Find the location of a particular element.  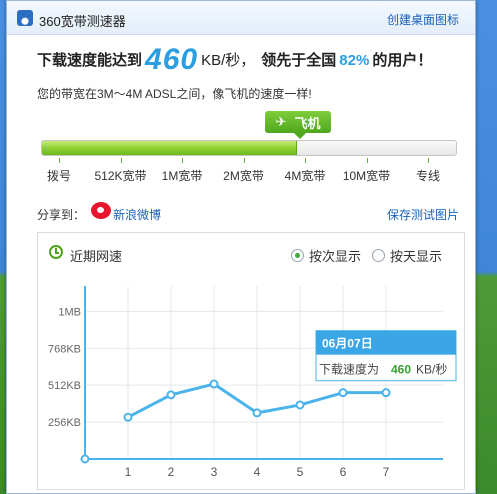

speed-headline: 下载速度能达到 460 KB/秒， 领先于全国 82% 的用户！ is located at coordinates (234, 60).